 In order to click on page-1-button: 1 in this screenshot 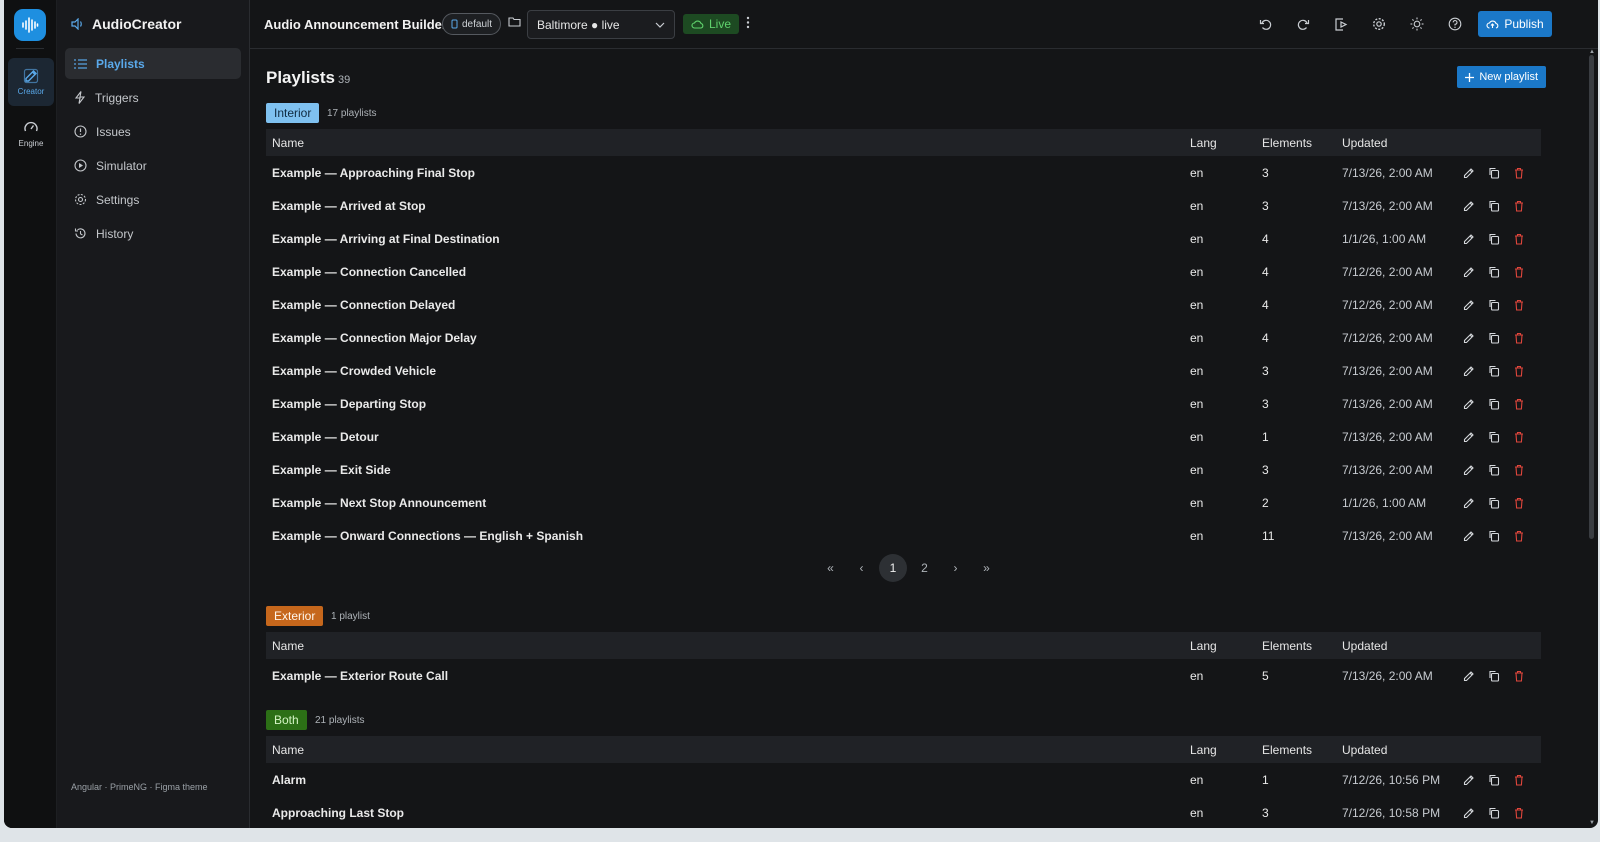, I will do `click(893, 568)`.